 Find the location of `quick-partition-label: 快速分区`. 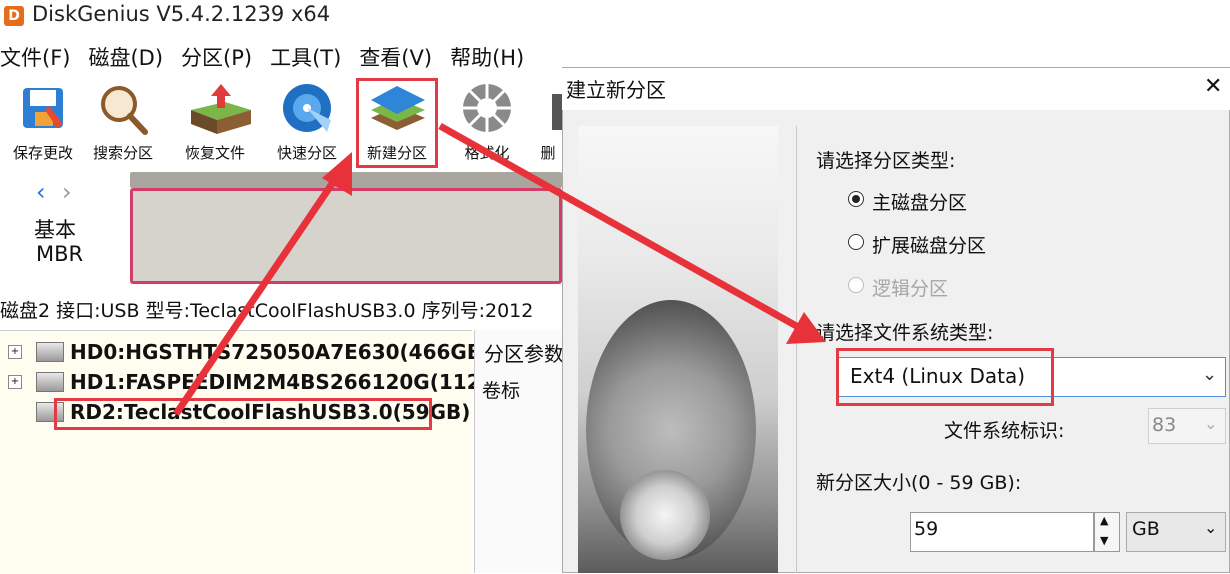

quick-partition-label: 快速分区 is located at coordinates (306, 153).